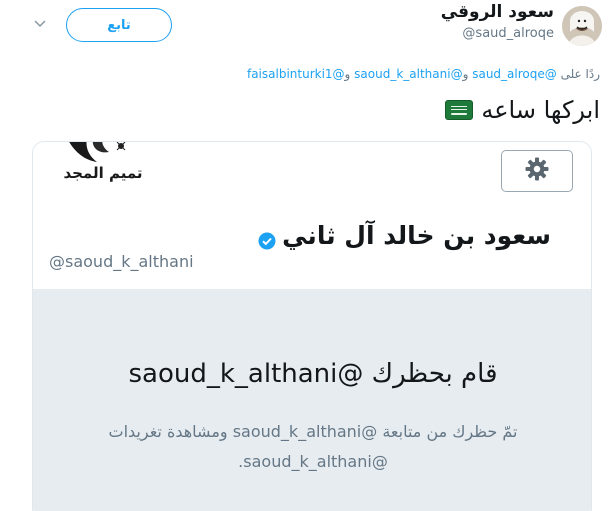  Describe the element at coordinates (514, 74) in the screenshot. I see `mention-link: @saud_alroqe` at that location.